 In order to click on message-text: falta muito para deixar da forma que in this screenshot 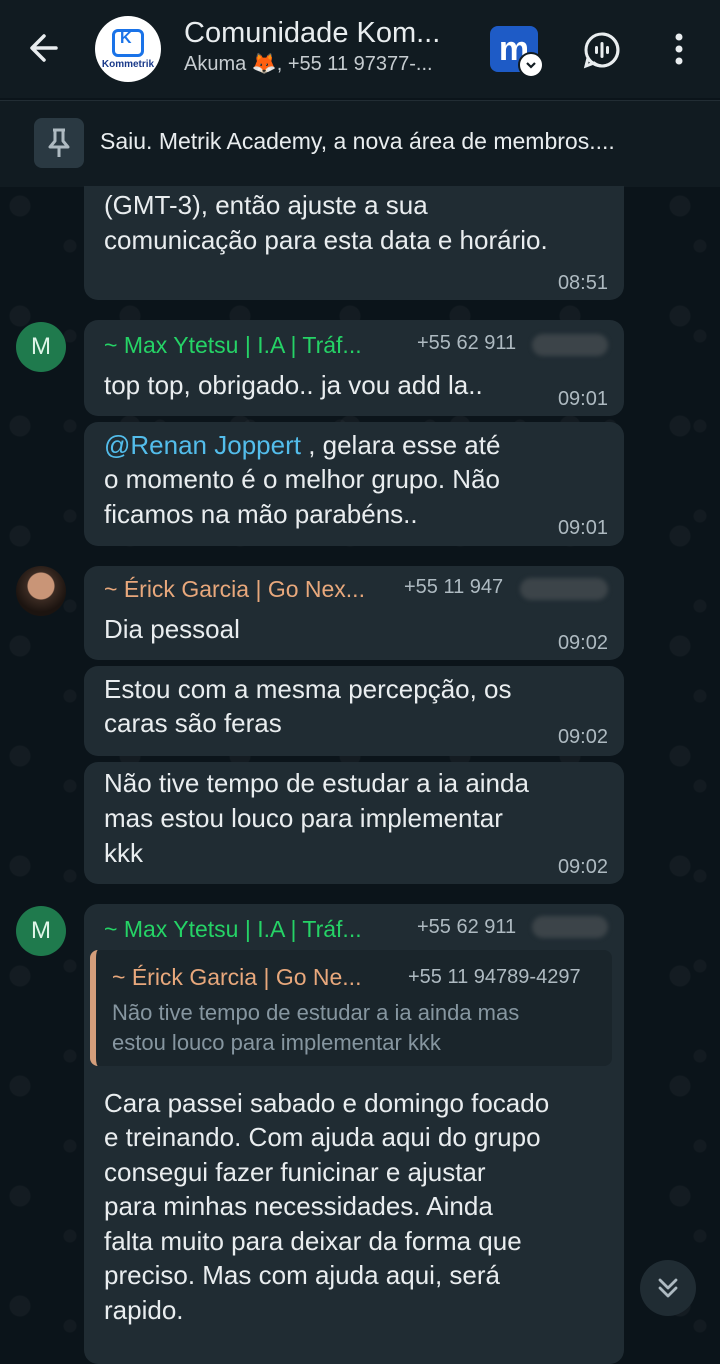, I will do `click(313, 1241)`.